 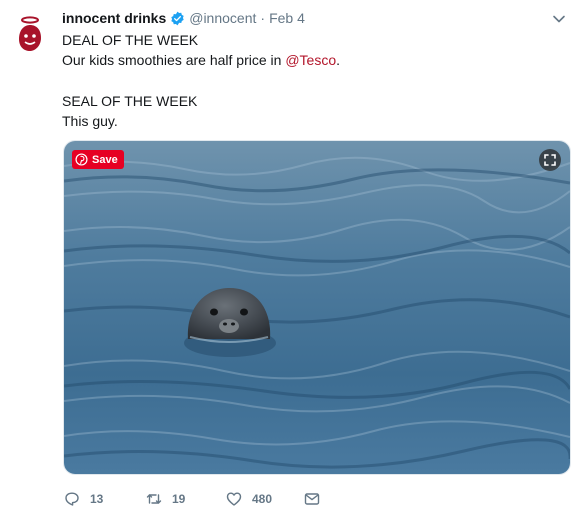 What do you see at coordinates (179, 499) in the screenshot?
I see `retweet-count: 19` at bounding box center [179, 499].